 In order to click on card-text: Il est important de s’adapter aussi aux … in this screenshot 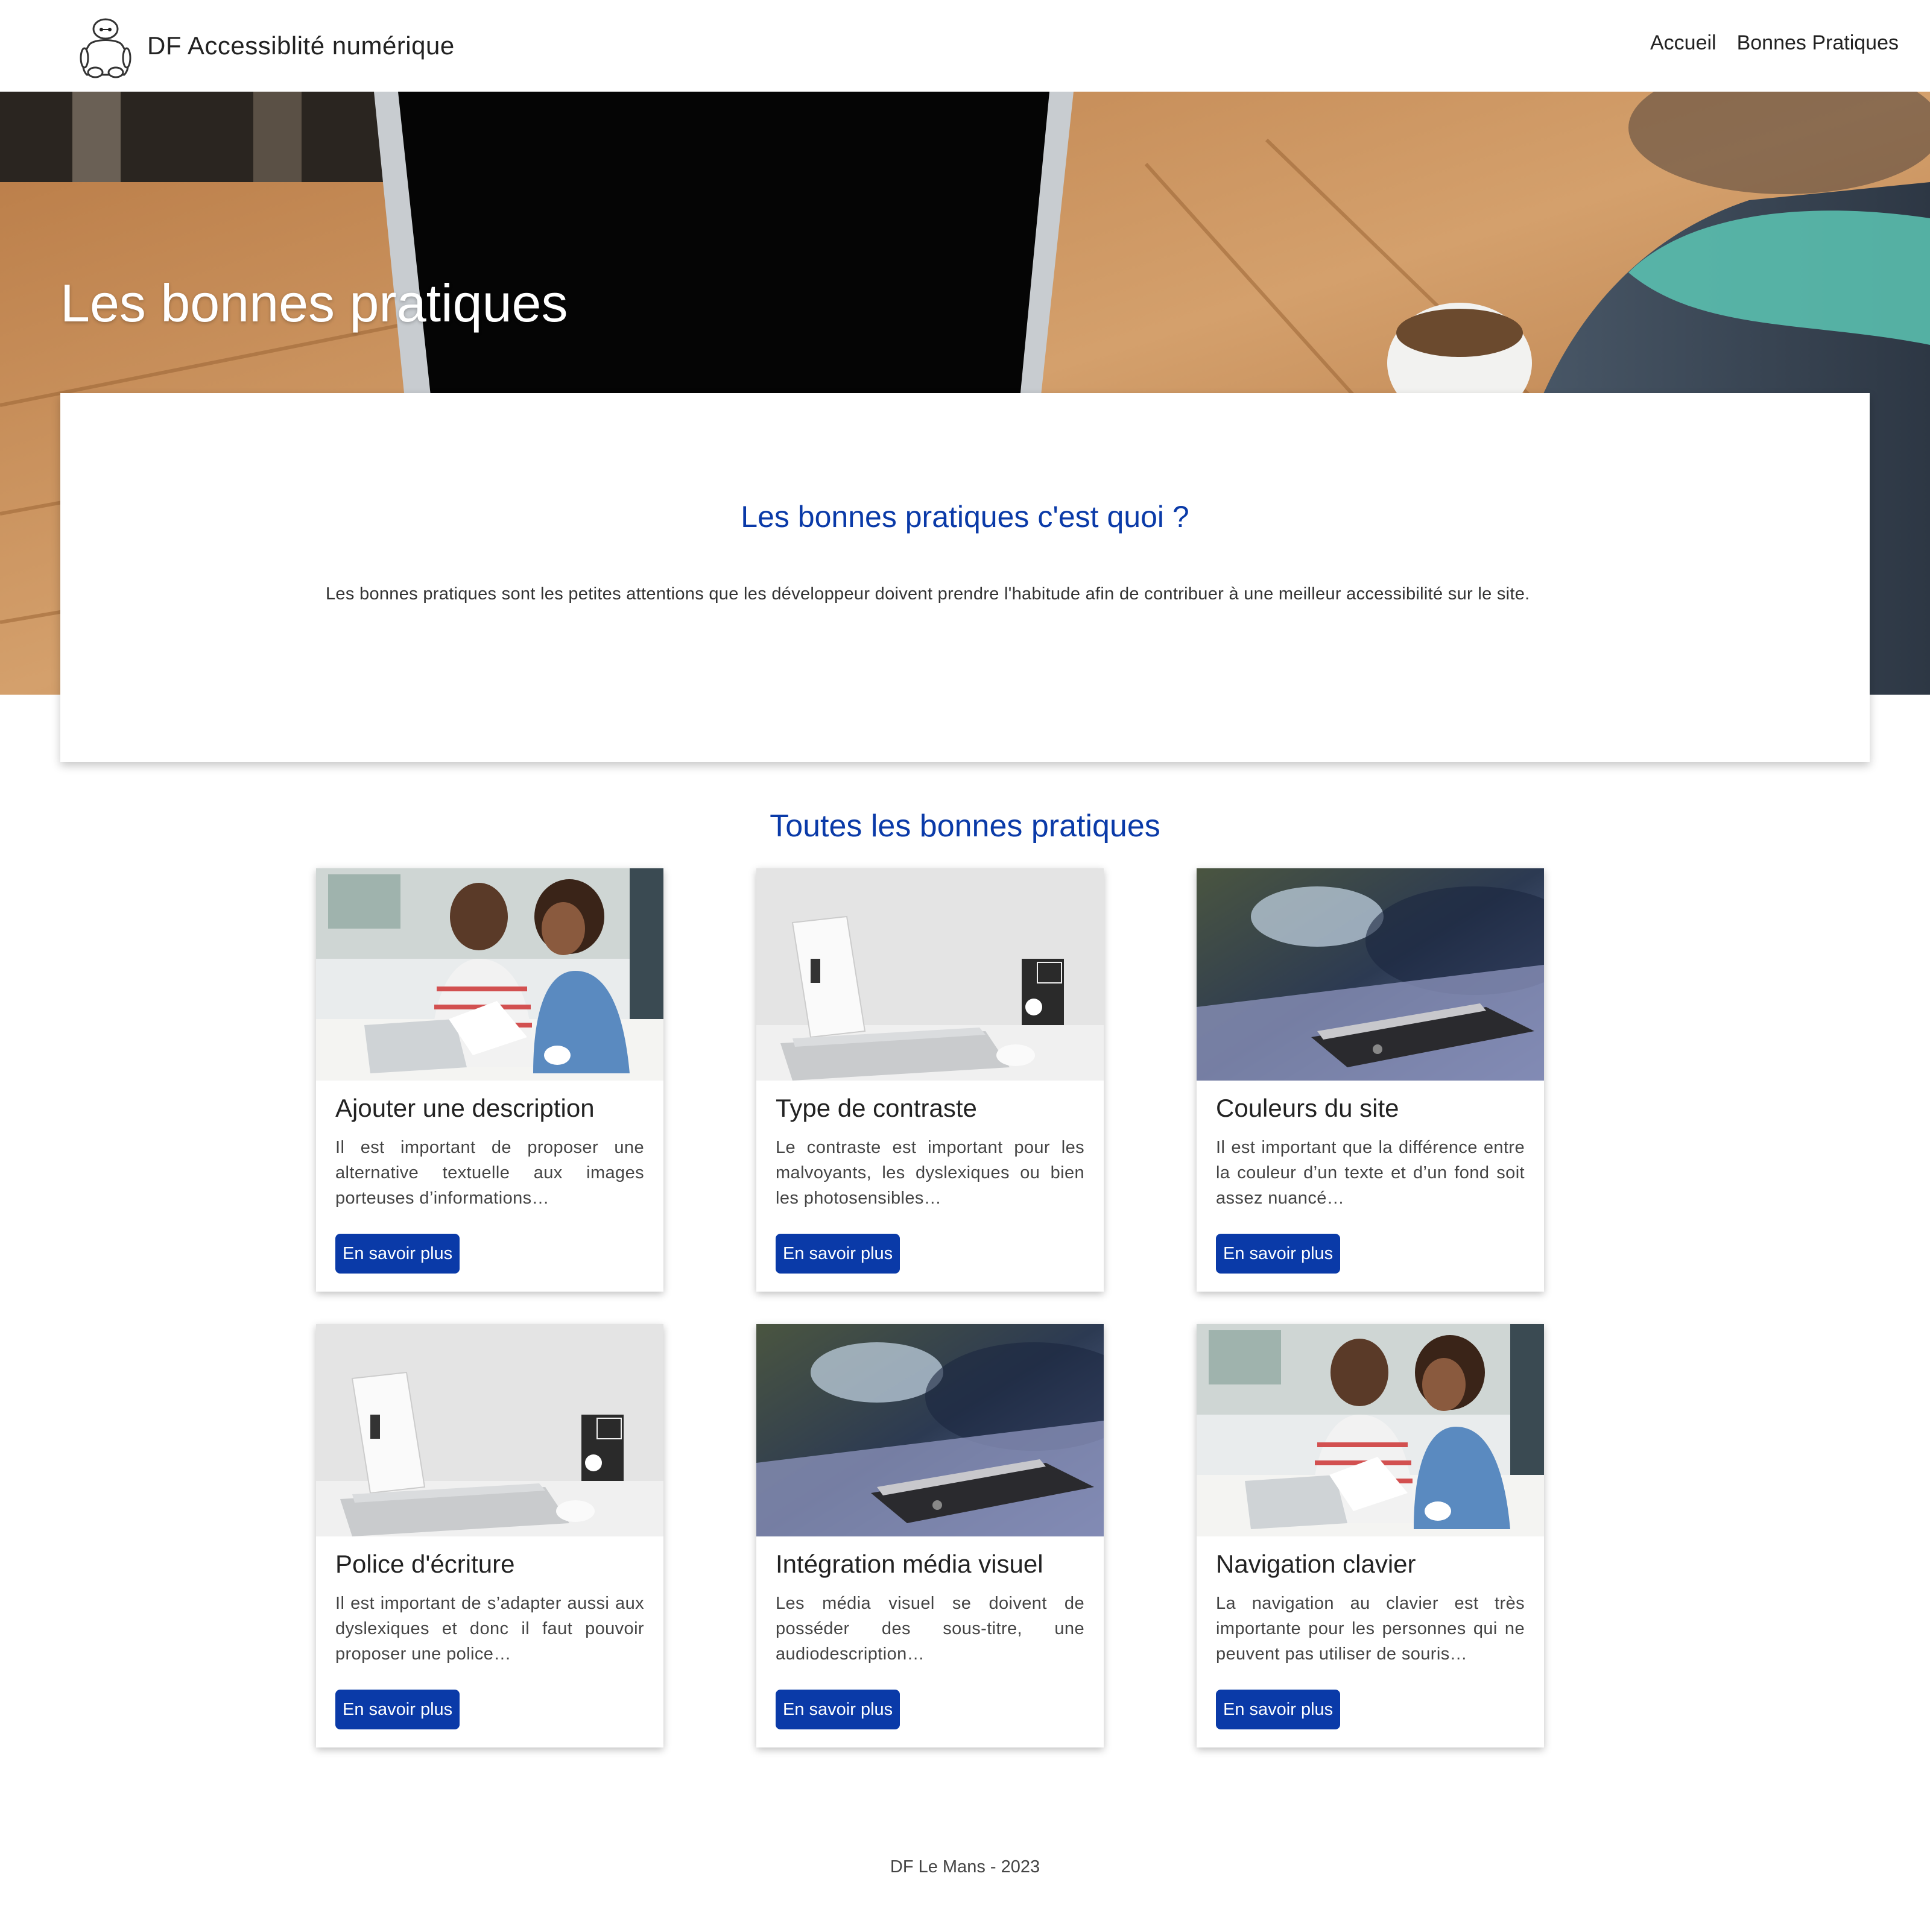, I will do `click(489, 1629)`.